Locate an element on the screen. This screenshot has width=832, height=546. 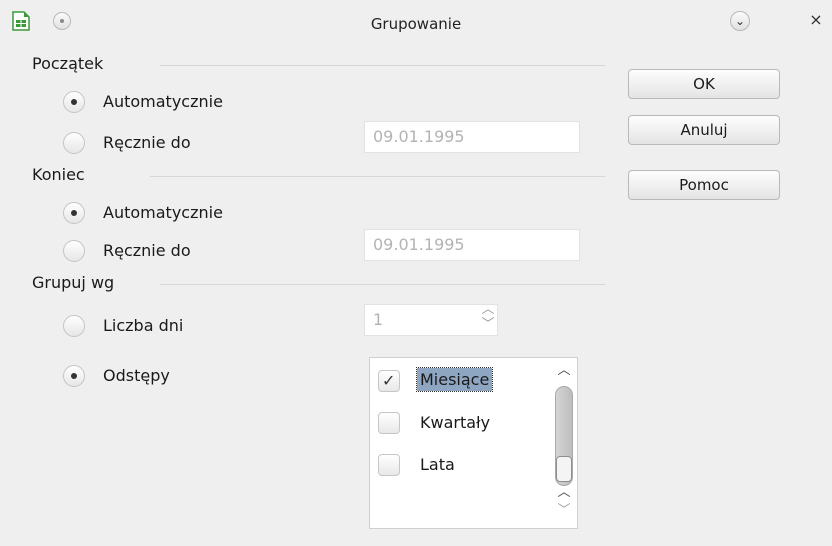
list-item-quarters: Kwartały is located at coordinates (462, 424).